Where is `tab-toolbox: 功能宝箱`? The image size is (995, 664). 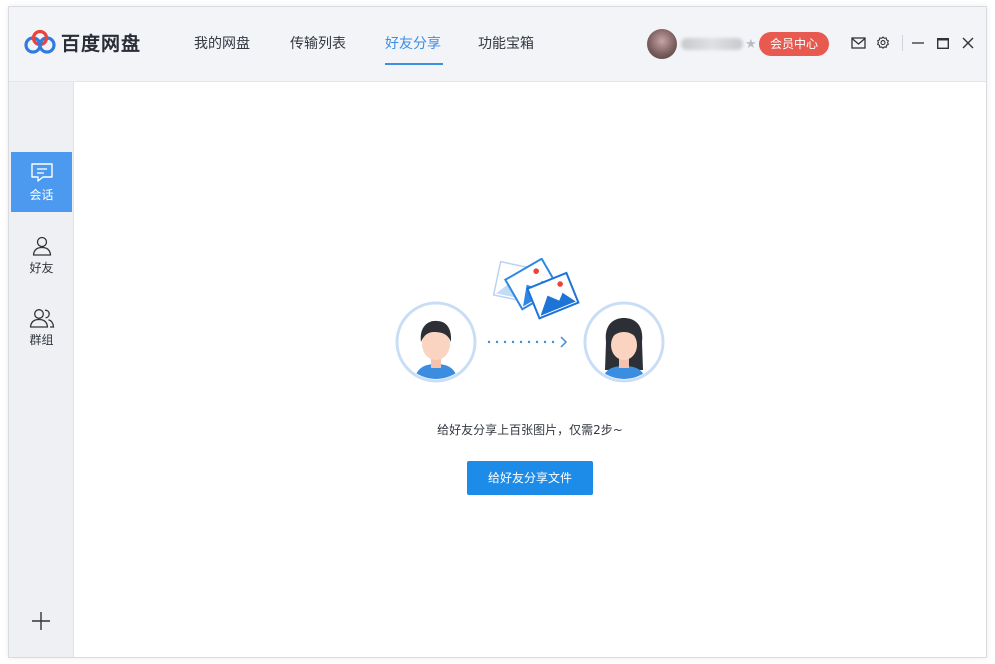 tab-toolbox: 功能宝箱 is located at coordinates (506, 43).